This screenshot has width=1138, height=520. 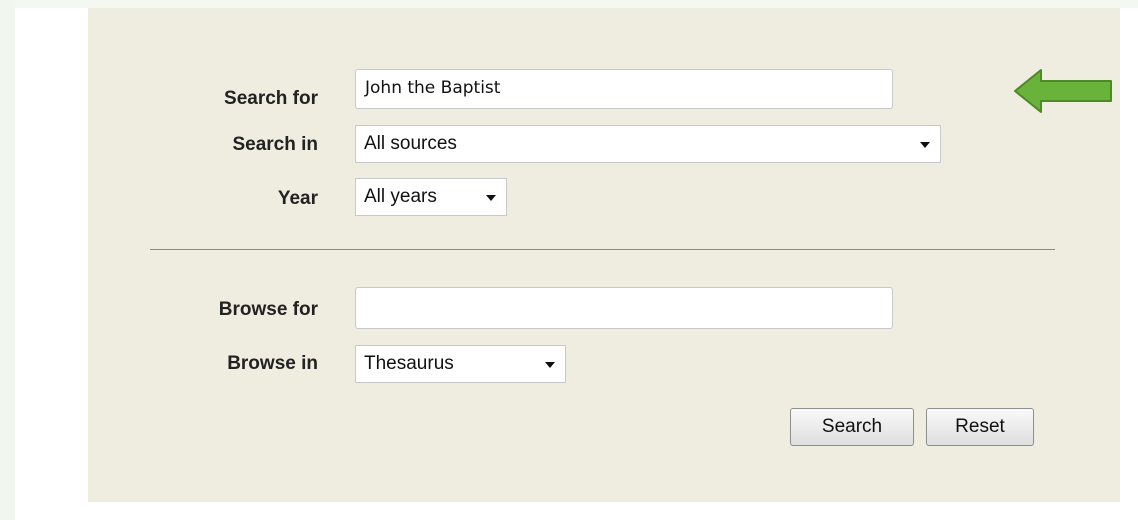 What do you see at coordinates (624, 89) in the screenshot?
I see `search-for-input: John the Baptist` at bounding box center [624, 89].